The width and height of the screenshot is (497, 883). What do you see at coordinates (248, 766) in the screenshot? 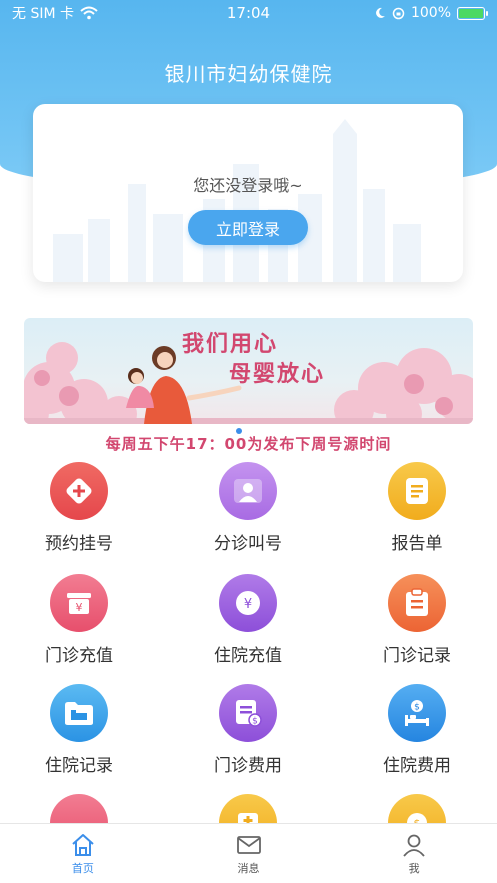
I see `service-label: 门诊费用` at bounding box center [248, 766].